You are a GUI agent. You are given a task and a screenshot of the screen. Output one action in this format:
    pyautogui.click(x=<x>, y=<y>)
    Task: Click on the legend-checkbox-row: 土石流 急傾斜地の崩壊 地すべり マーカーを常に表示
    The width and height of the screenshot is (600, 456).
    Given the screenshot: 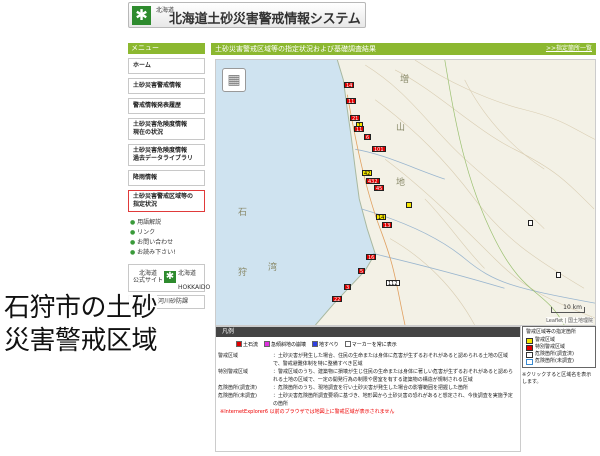 What is the action you would take?
    pyautogui.click(x=368, y=342)
    